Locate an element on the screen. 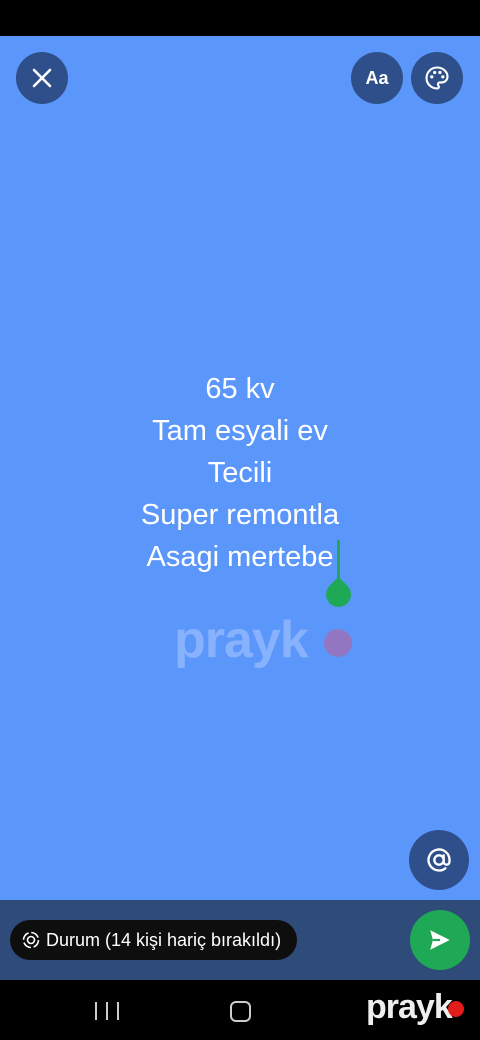 This screenshot has height=1040, width=480. watermark-dot is located at coordinates (338, 643).